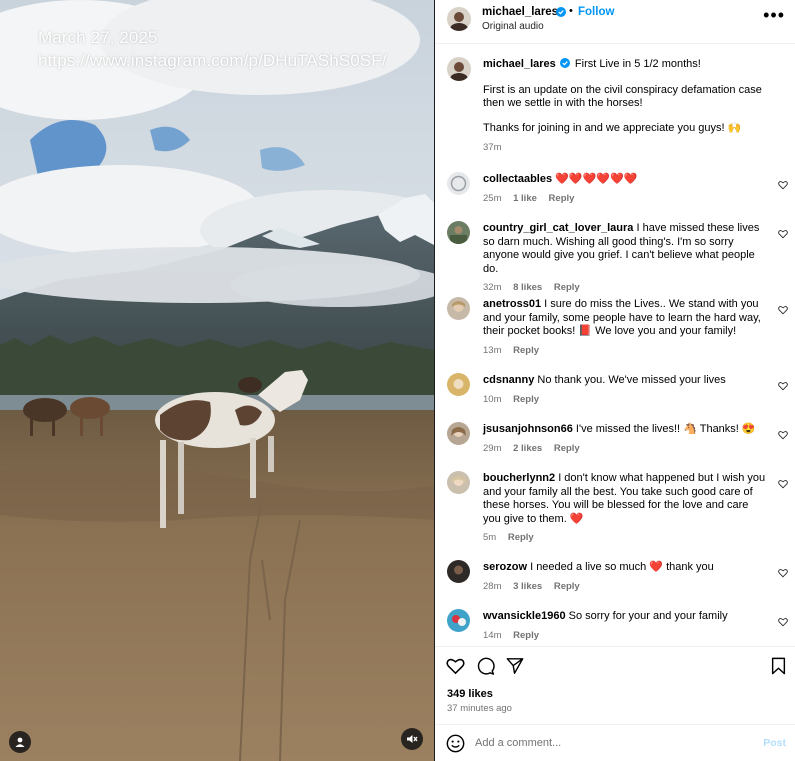 This screenshot has height=761, width=795. I want to click on comment-text: I needed a live so much ❤️ thank you, so click(622, 567).